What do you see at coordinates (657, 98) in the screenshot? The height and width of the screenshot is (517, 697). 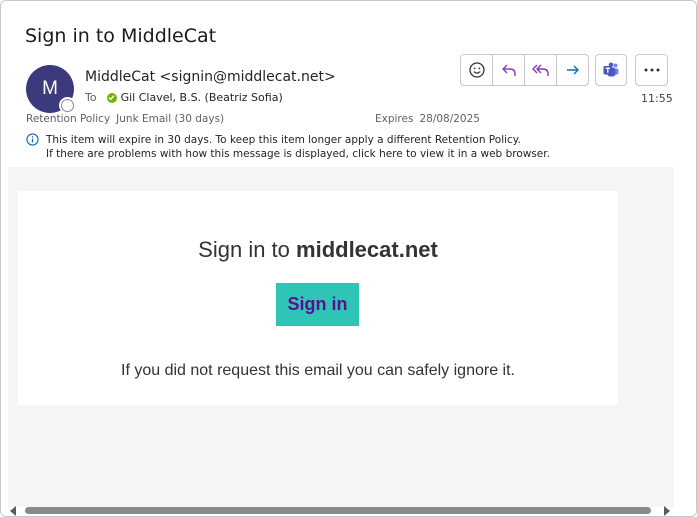 I see `received-time: 11:55` at bounding box center [657, 98].